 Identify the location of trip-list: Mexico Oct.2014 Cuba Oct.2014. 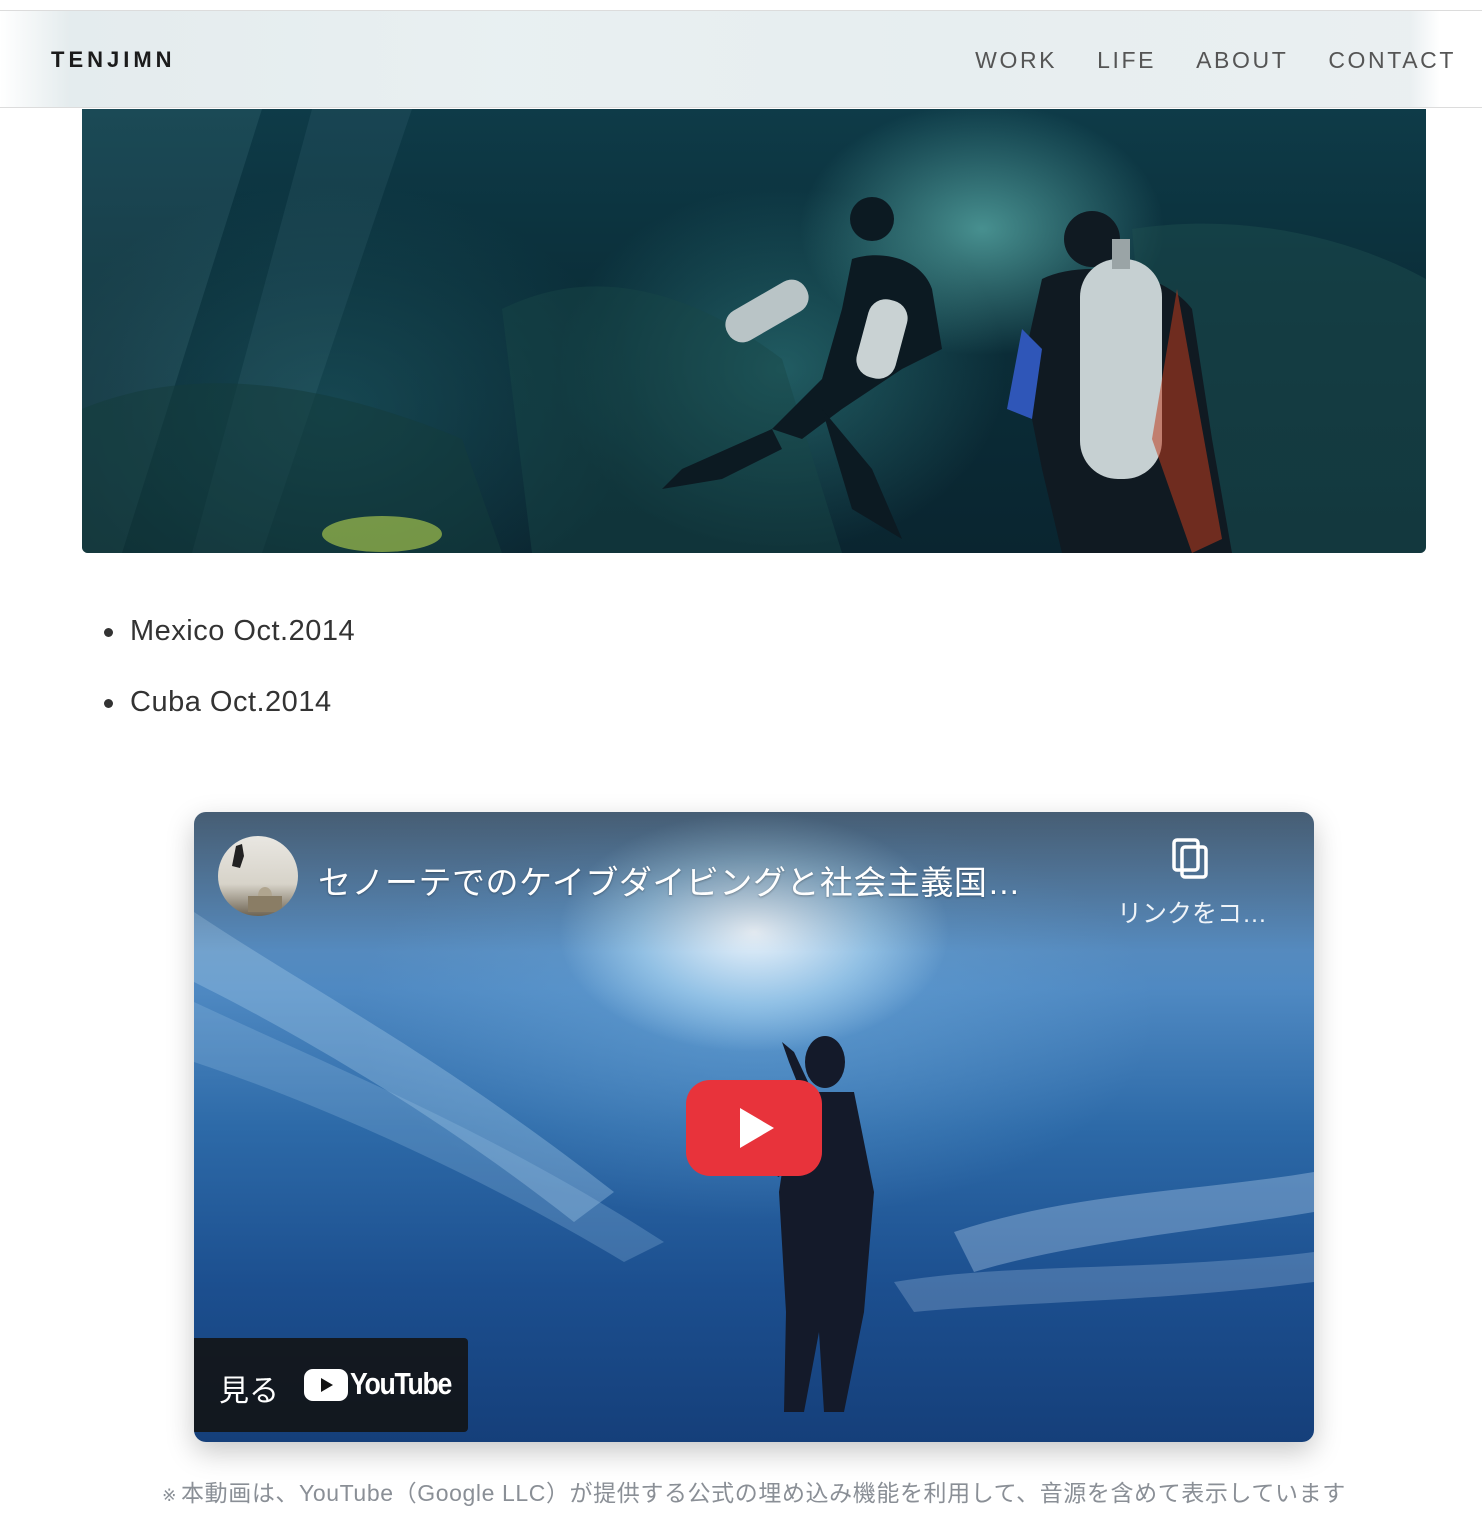
(228, 683).